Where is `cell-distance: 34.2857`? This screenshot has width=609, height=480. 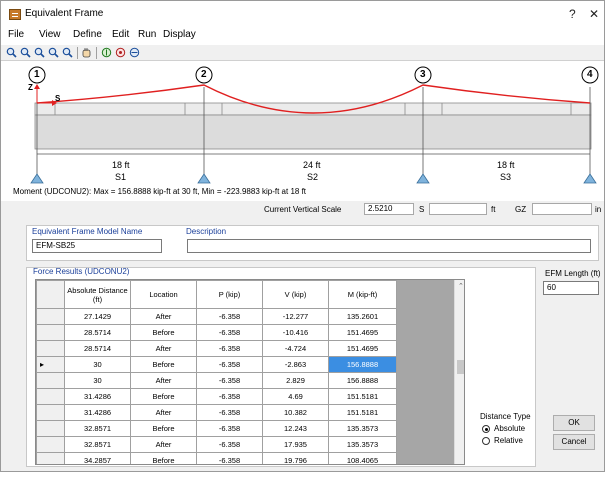 cell-distance: 34.2857 is located at coordinates (97, 458).